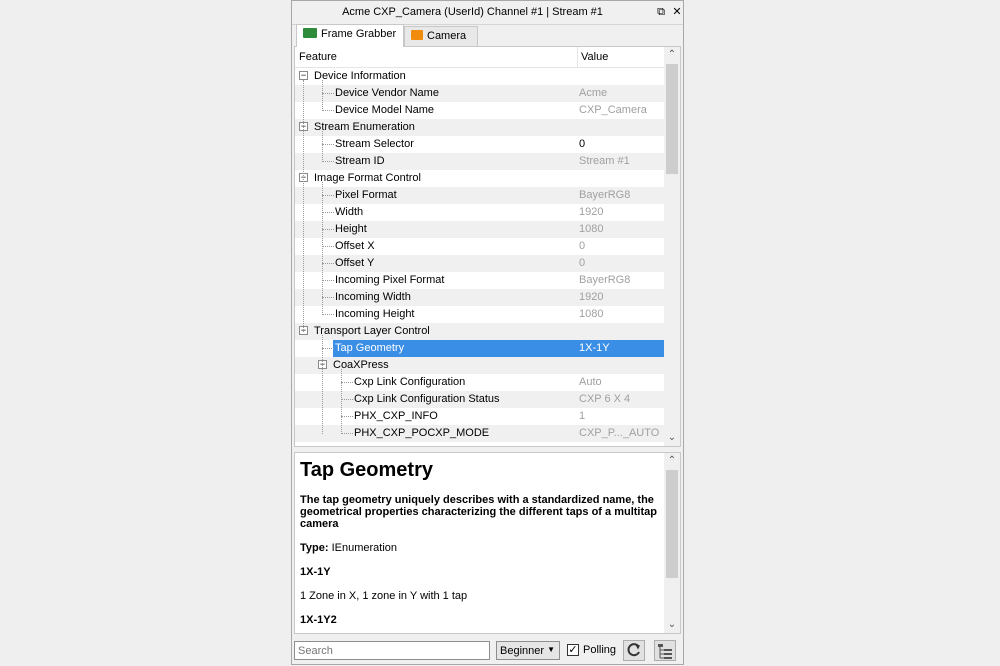 This screenshot has height=666, width=1000. I want to click on type-value: IEnumeration, so click(364, 548).